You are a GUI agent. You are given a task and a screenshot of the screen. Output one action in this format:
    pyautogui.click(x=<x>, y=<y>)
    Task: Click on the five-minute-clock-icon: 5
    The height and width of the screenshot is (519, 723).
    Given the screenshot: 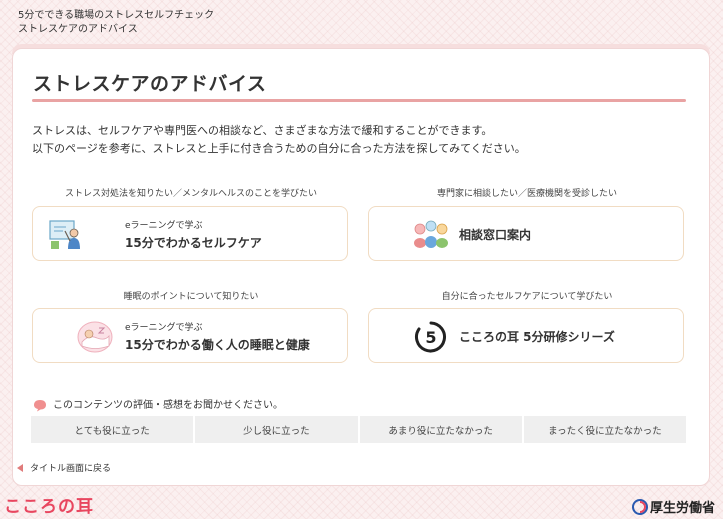 What is the action you would take?
    pyautogui.click(x=431, y=337)
    